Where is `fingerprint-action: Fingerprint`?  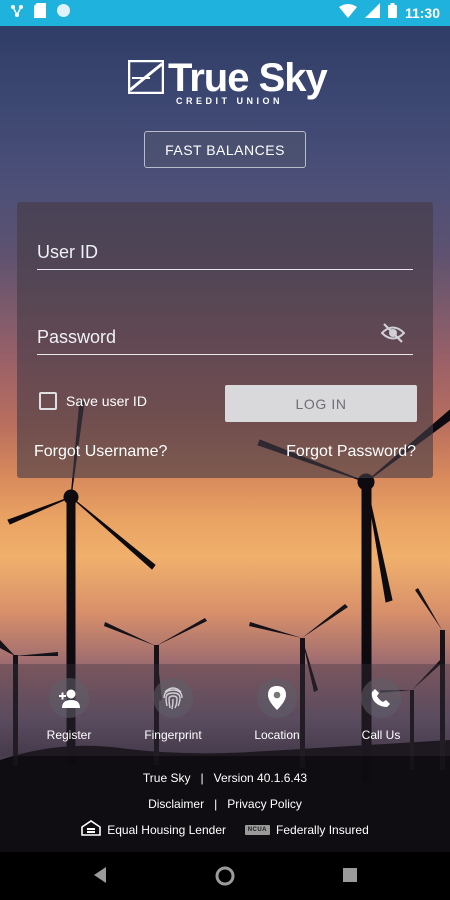 fingerprint-action: Fingerprint is located at coordinates (173, 710).